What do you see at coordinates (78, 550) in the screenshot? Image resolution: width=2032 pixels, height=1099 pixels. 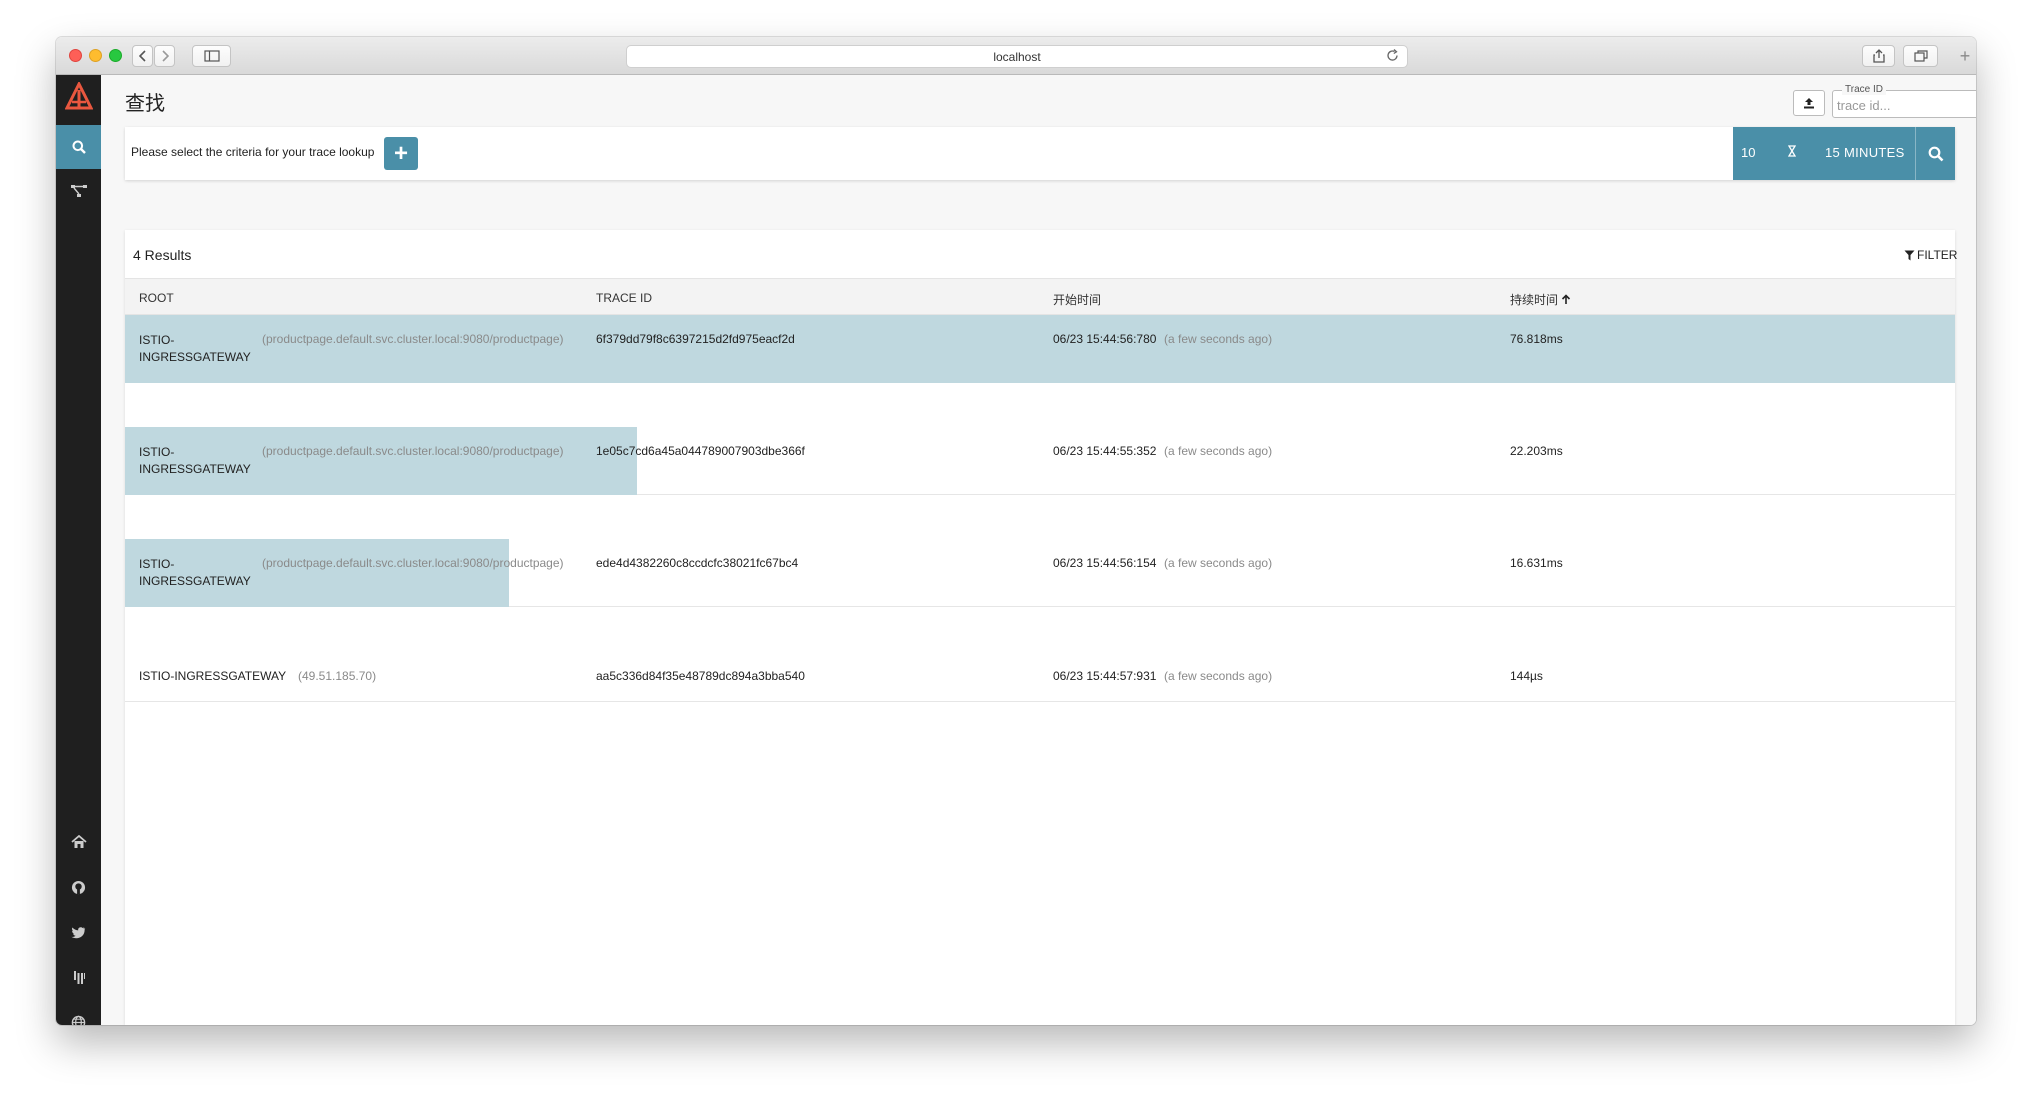 I see `app-sidebar` at bounding box center [78, 550].